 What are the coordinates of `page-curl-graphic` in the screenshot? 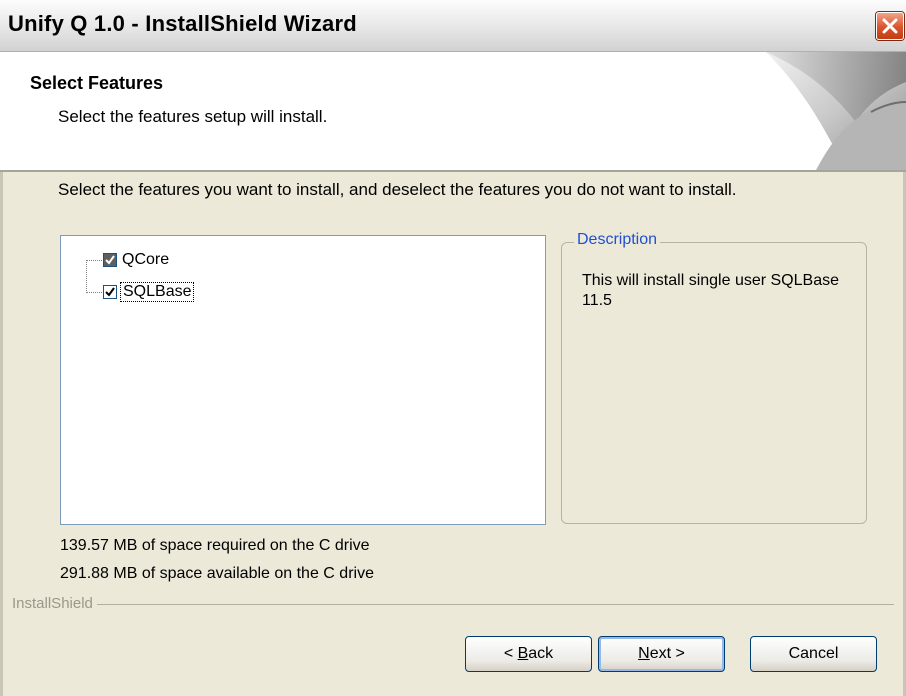 It's located at (836, 111).